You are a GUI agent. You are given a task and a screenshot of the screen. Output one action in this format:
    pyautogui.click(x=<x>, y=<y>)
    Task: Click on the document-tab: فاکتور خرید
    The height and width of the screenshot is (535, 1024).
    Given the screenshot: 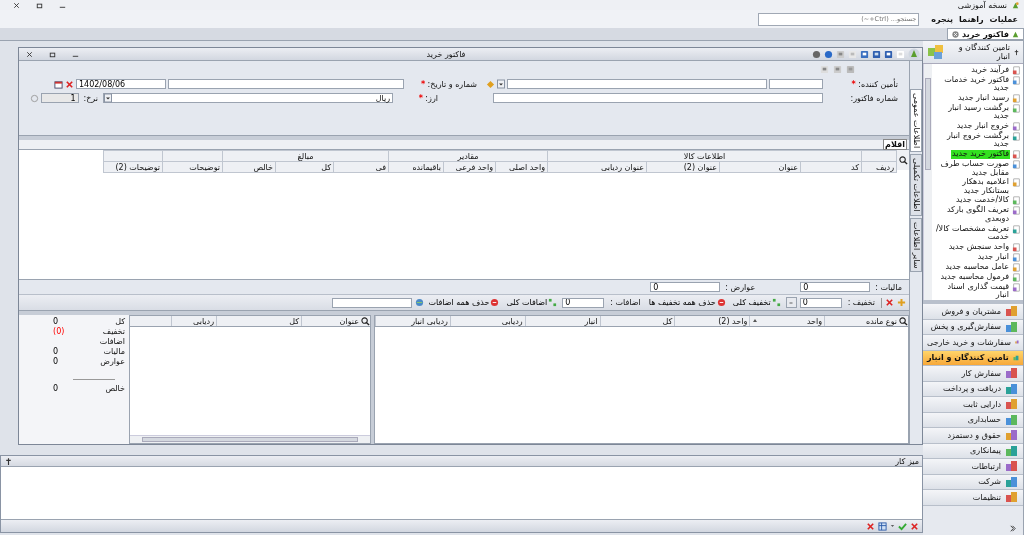 What is the action you would take?
    pyautogui.click(x=985, y=34)
    